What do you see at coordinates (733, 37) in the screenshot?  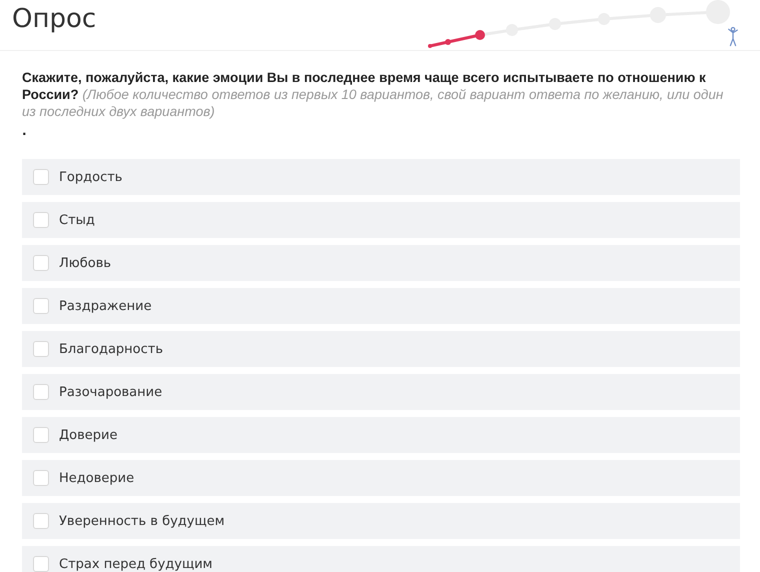 I see `person-icon` at bounding box center [733, 37].